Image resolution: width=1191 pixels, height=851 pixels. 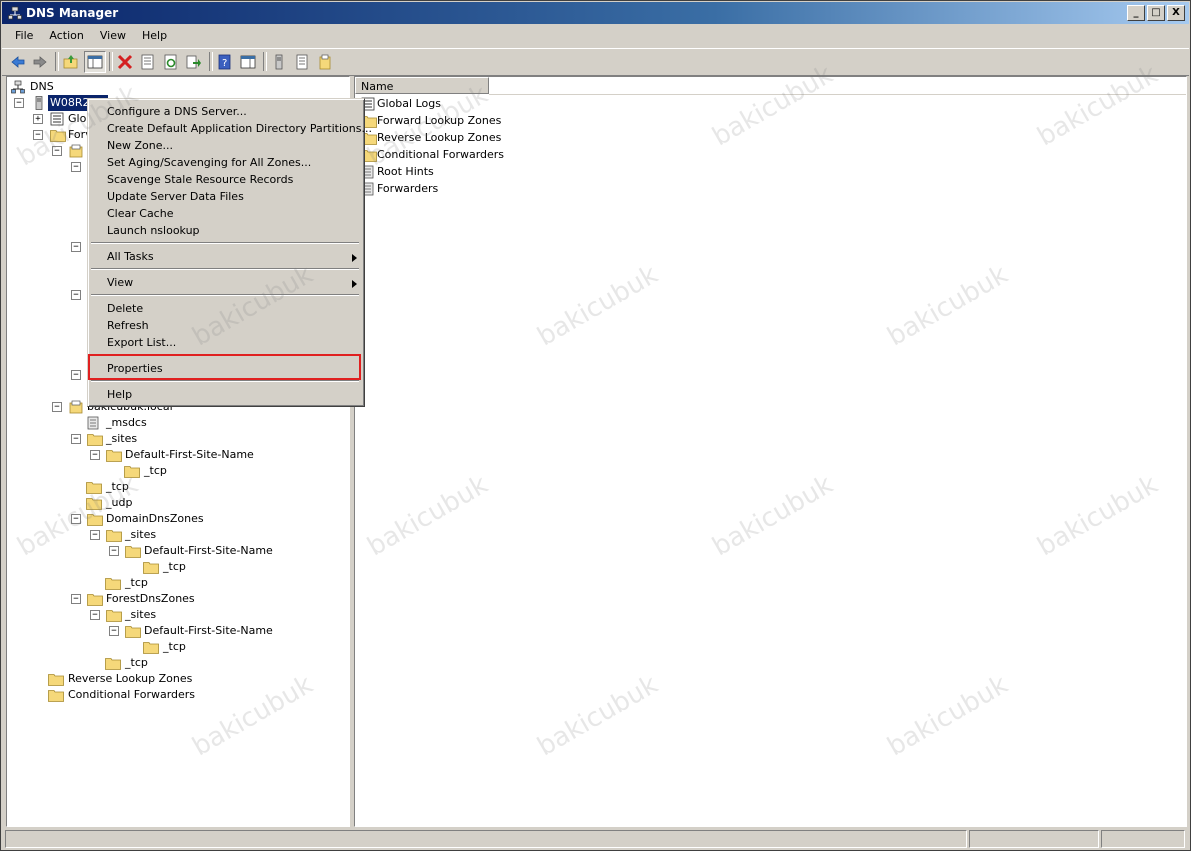 I want to click on expand-toggle: +, so click(x=38, y=119).